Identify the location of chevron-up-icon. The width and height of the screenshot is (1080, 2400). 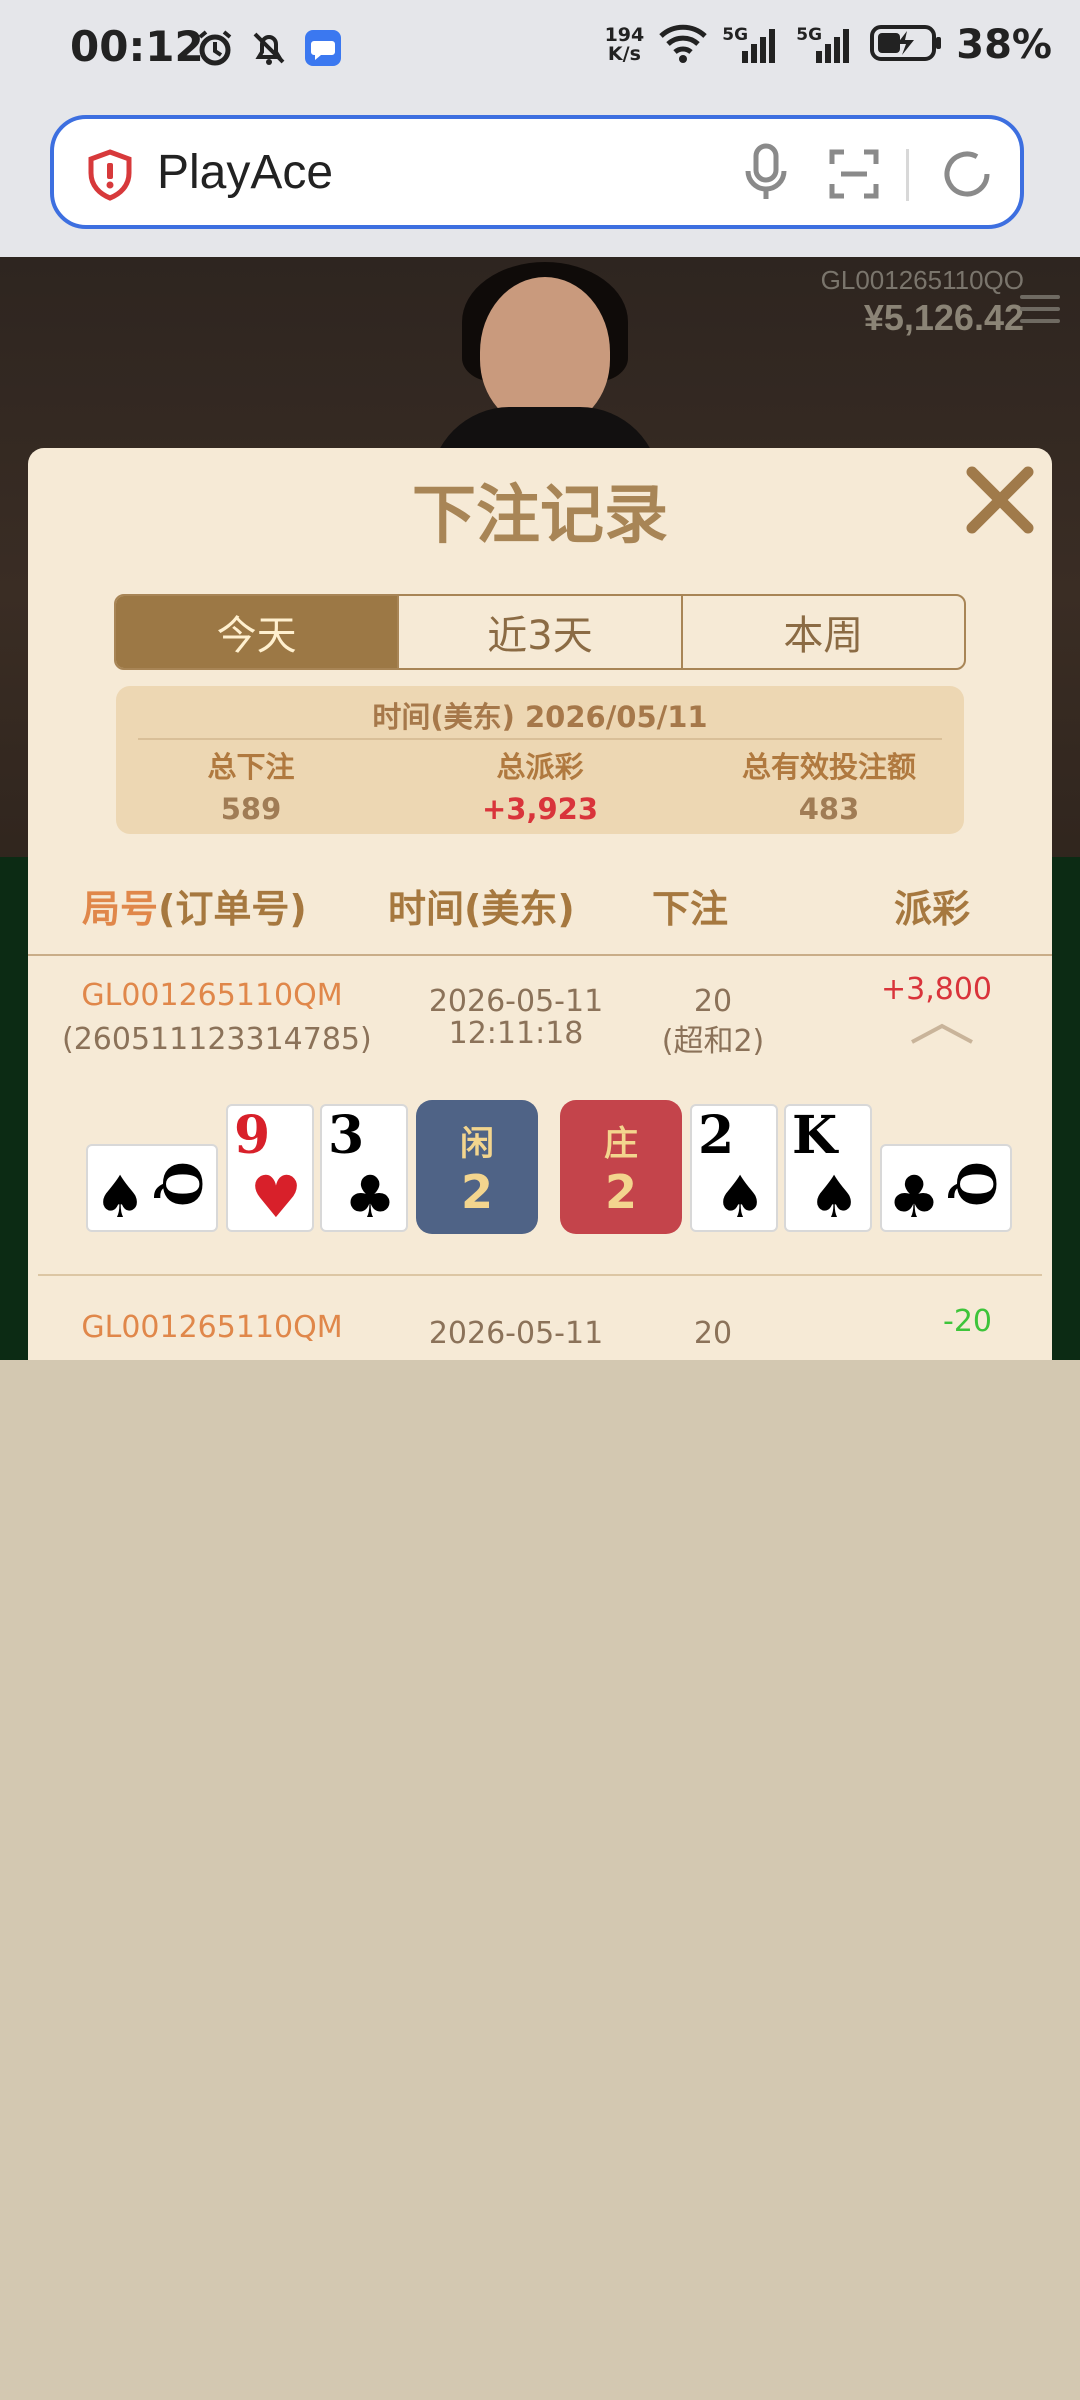
(942, 1036).